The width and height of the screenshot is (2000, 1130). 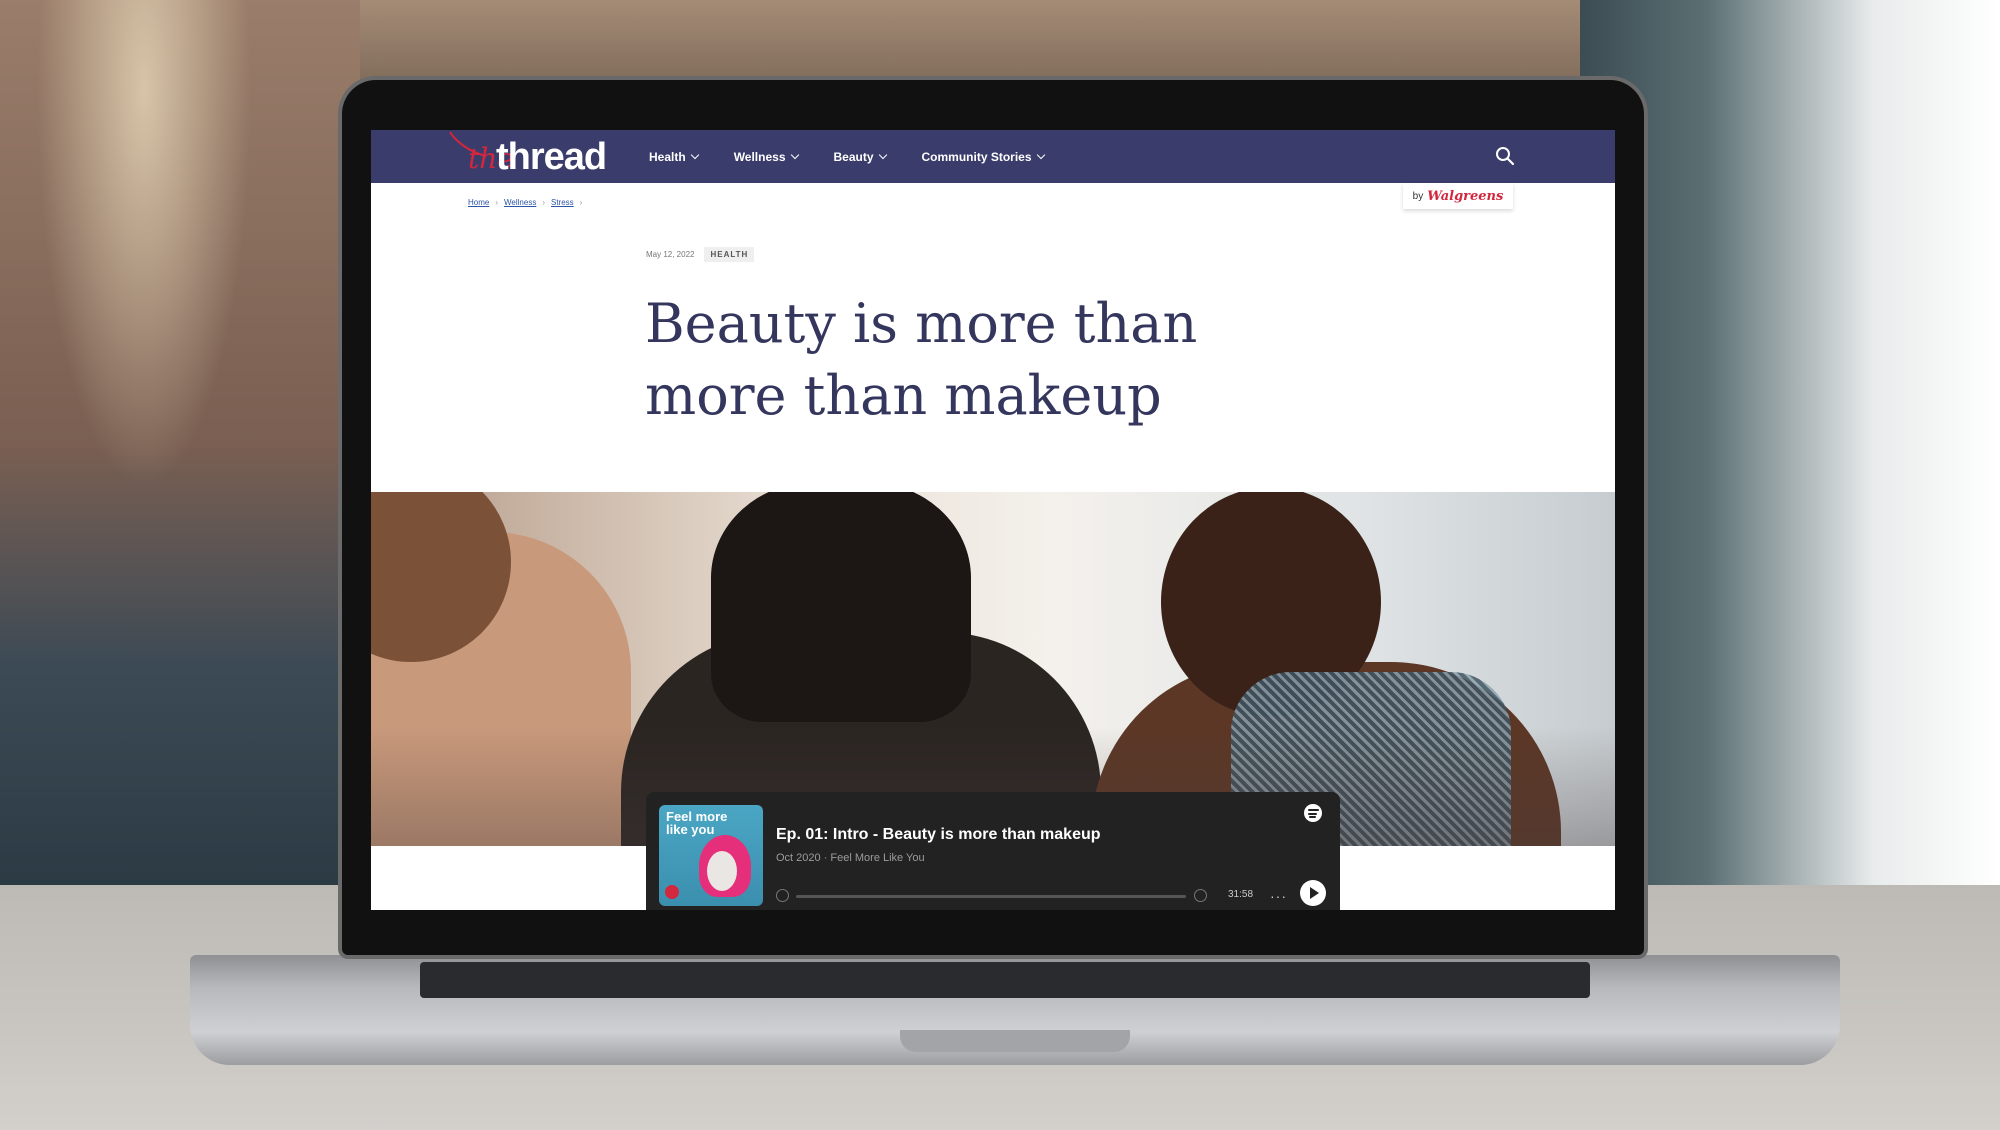 What do you see at coordinates (921, 359) in the screenshot?
I see `article-title: Beauty is more than more than makeup` at bounding box center [921, 359].